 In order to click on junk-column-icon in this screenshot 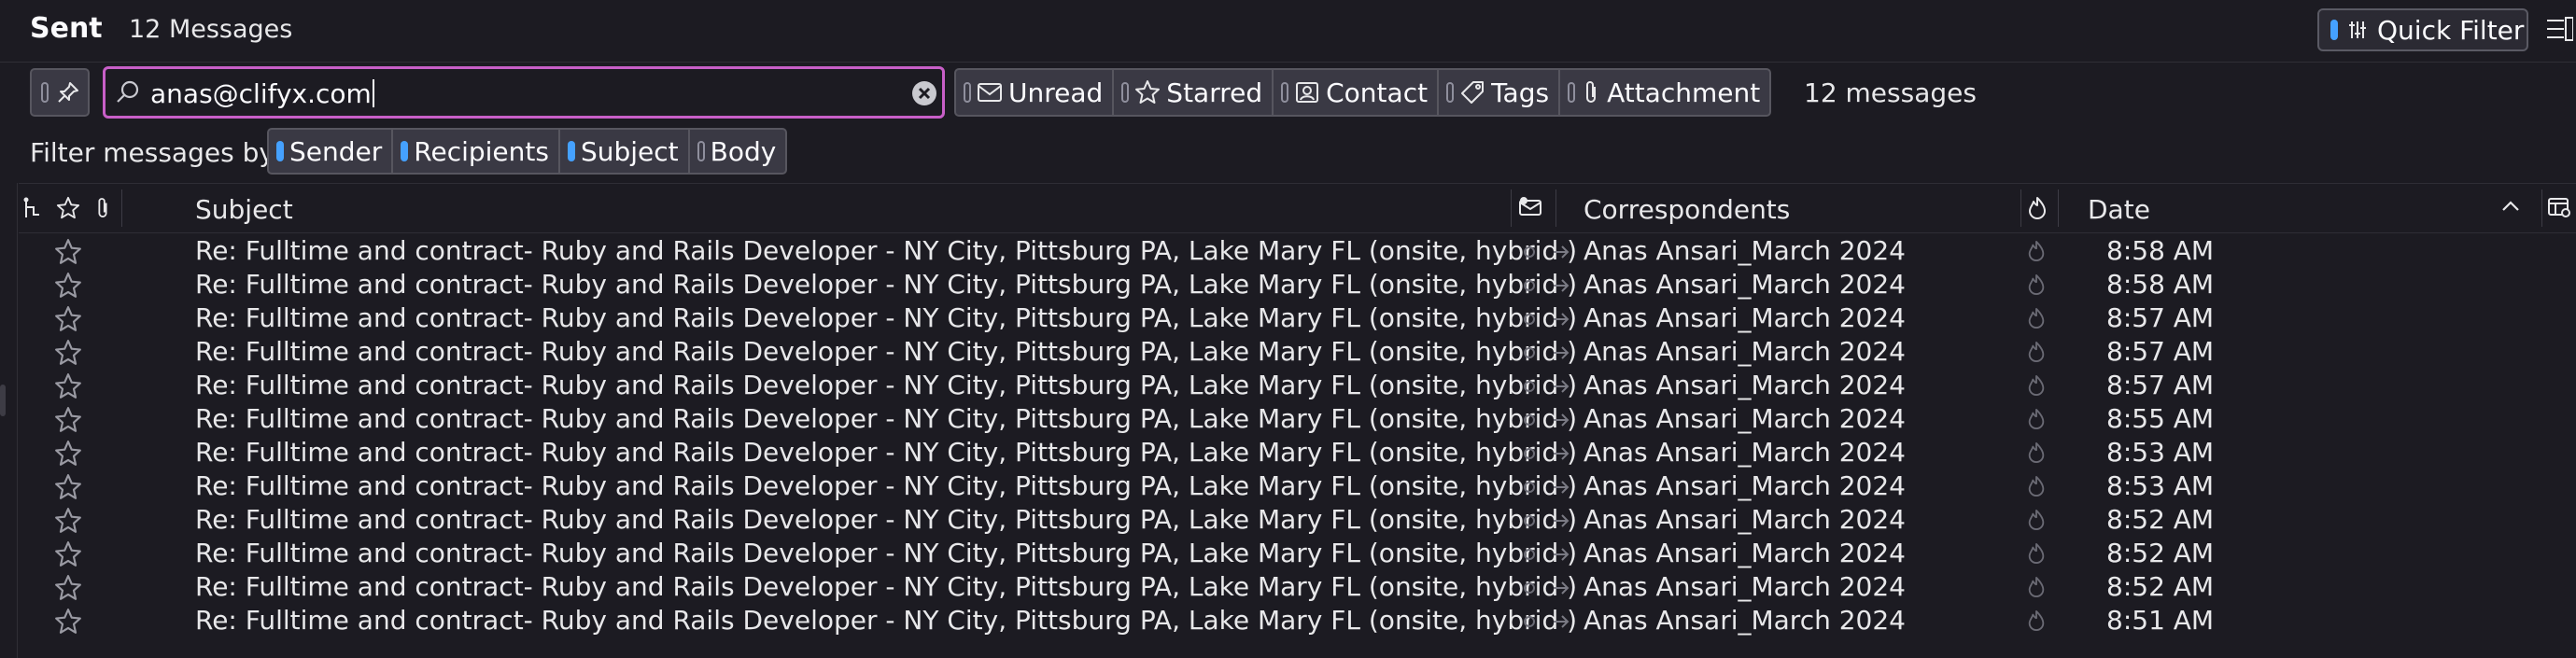, I will do `click(2037, 208)`.